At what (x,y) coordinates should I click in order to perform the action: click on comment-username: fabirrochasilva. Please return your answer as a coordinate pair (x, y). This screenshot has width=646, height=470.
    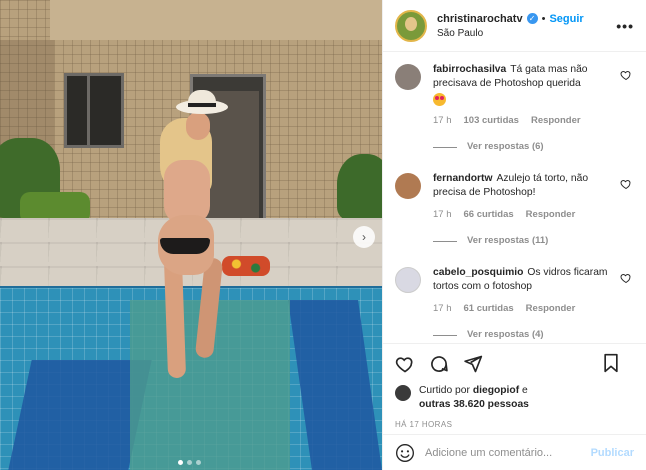
    Looking at the image, I should click on (469, 69).